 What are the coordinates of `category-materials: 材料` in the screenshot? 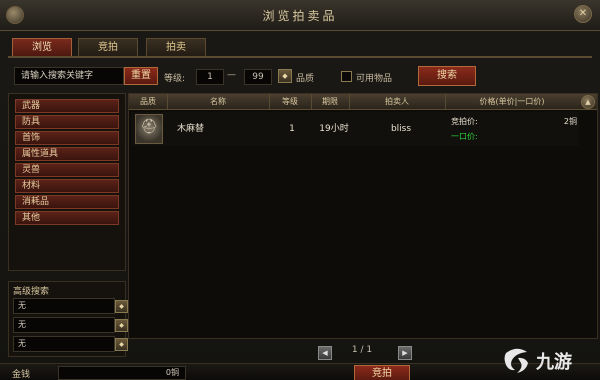 It's located at (67, 186).